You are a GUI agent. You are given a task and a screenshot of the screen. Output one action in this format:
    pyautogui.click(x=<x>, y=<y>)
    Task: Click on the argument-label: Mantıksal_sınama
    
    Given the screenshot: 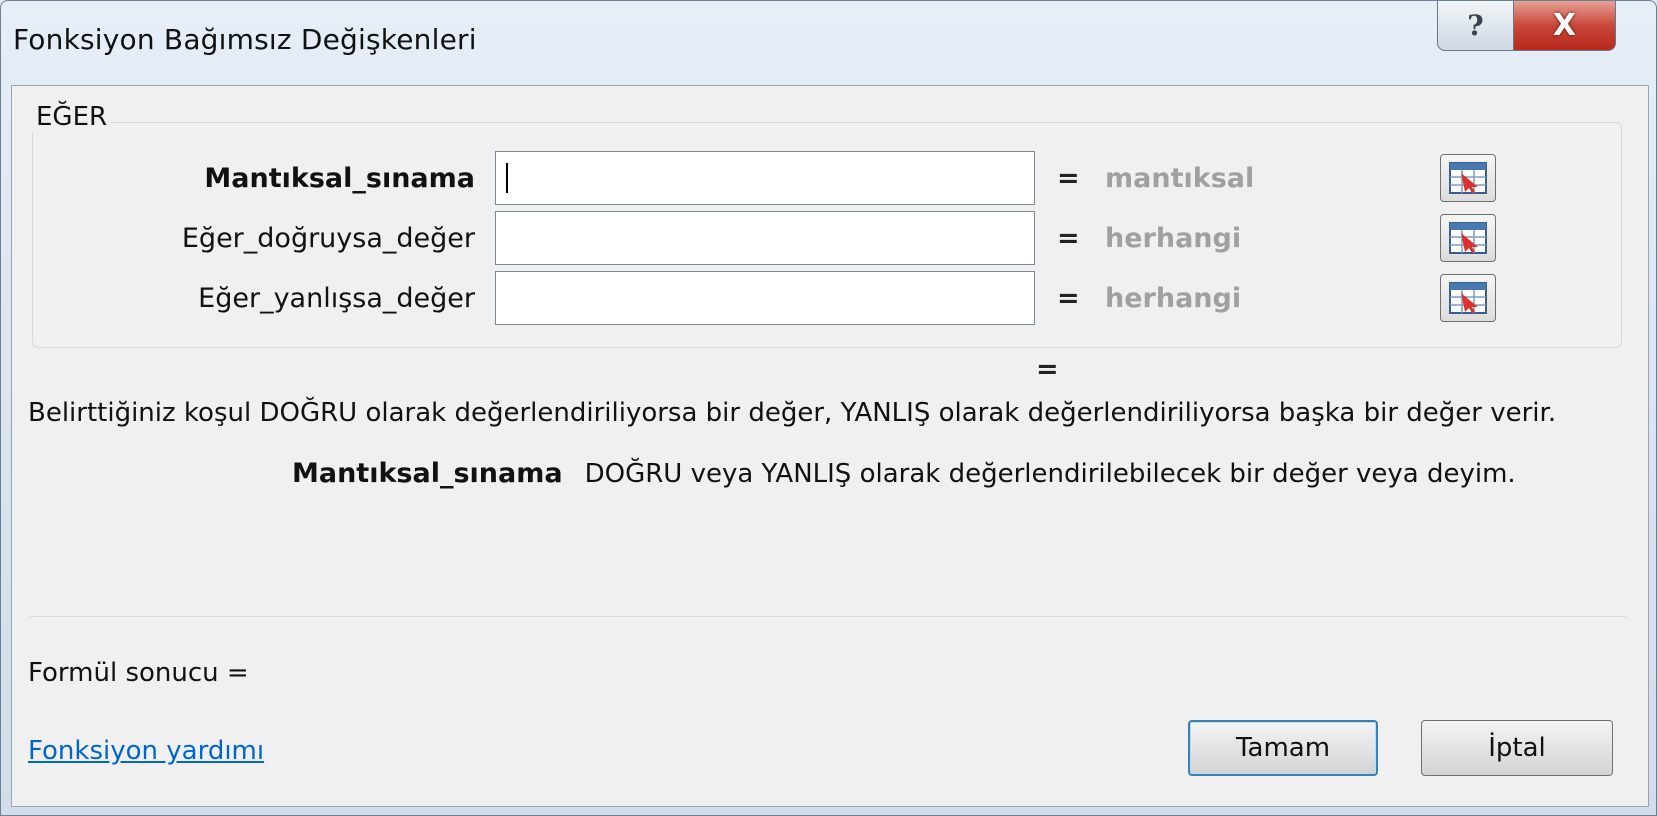 What is the action you would take?
    pyautogui.click(x=339, y=178)
    